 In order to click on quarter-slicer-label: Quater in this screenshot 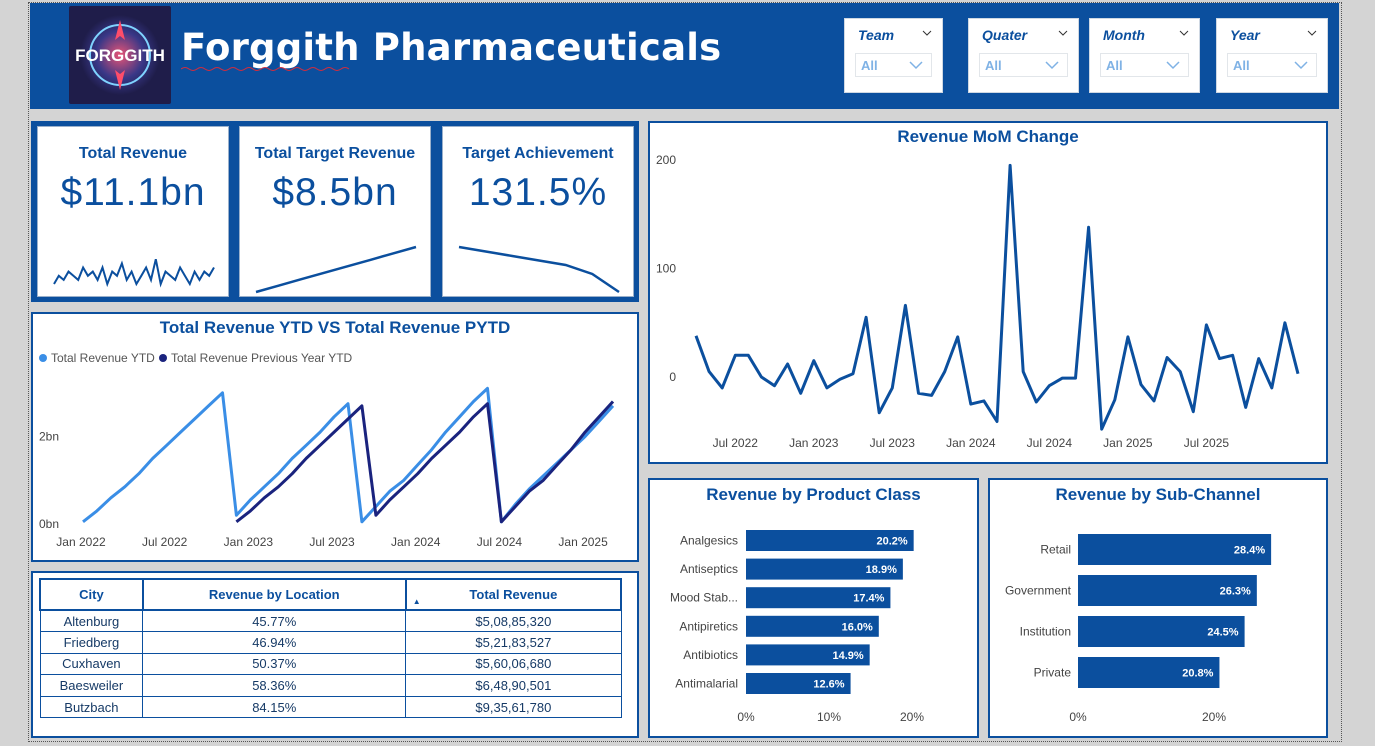, I will do `click(1005, 35)`.